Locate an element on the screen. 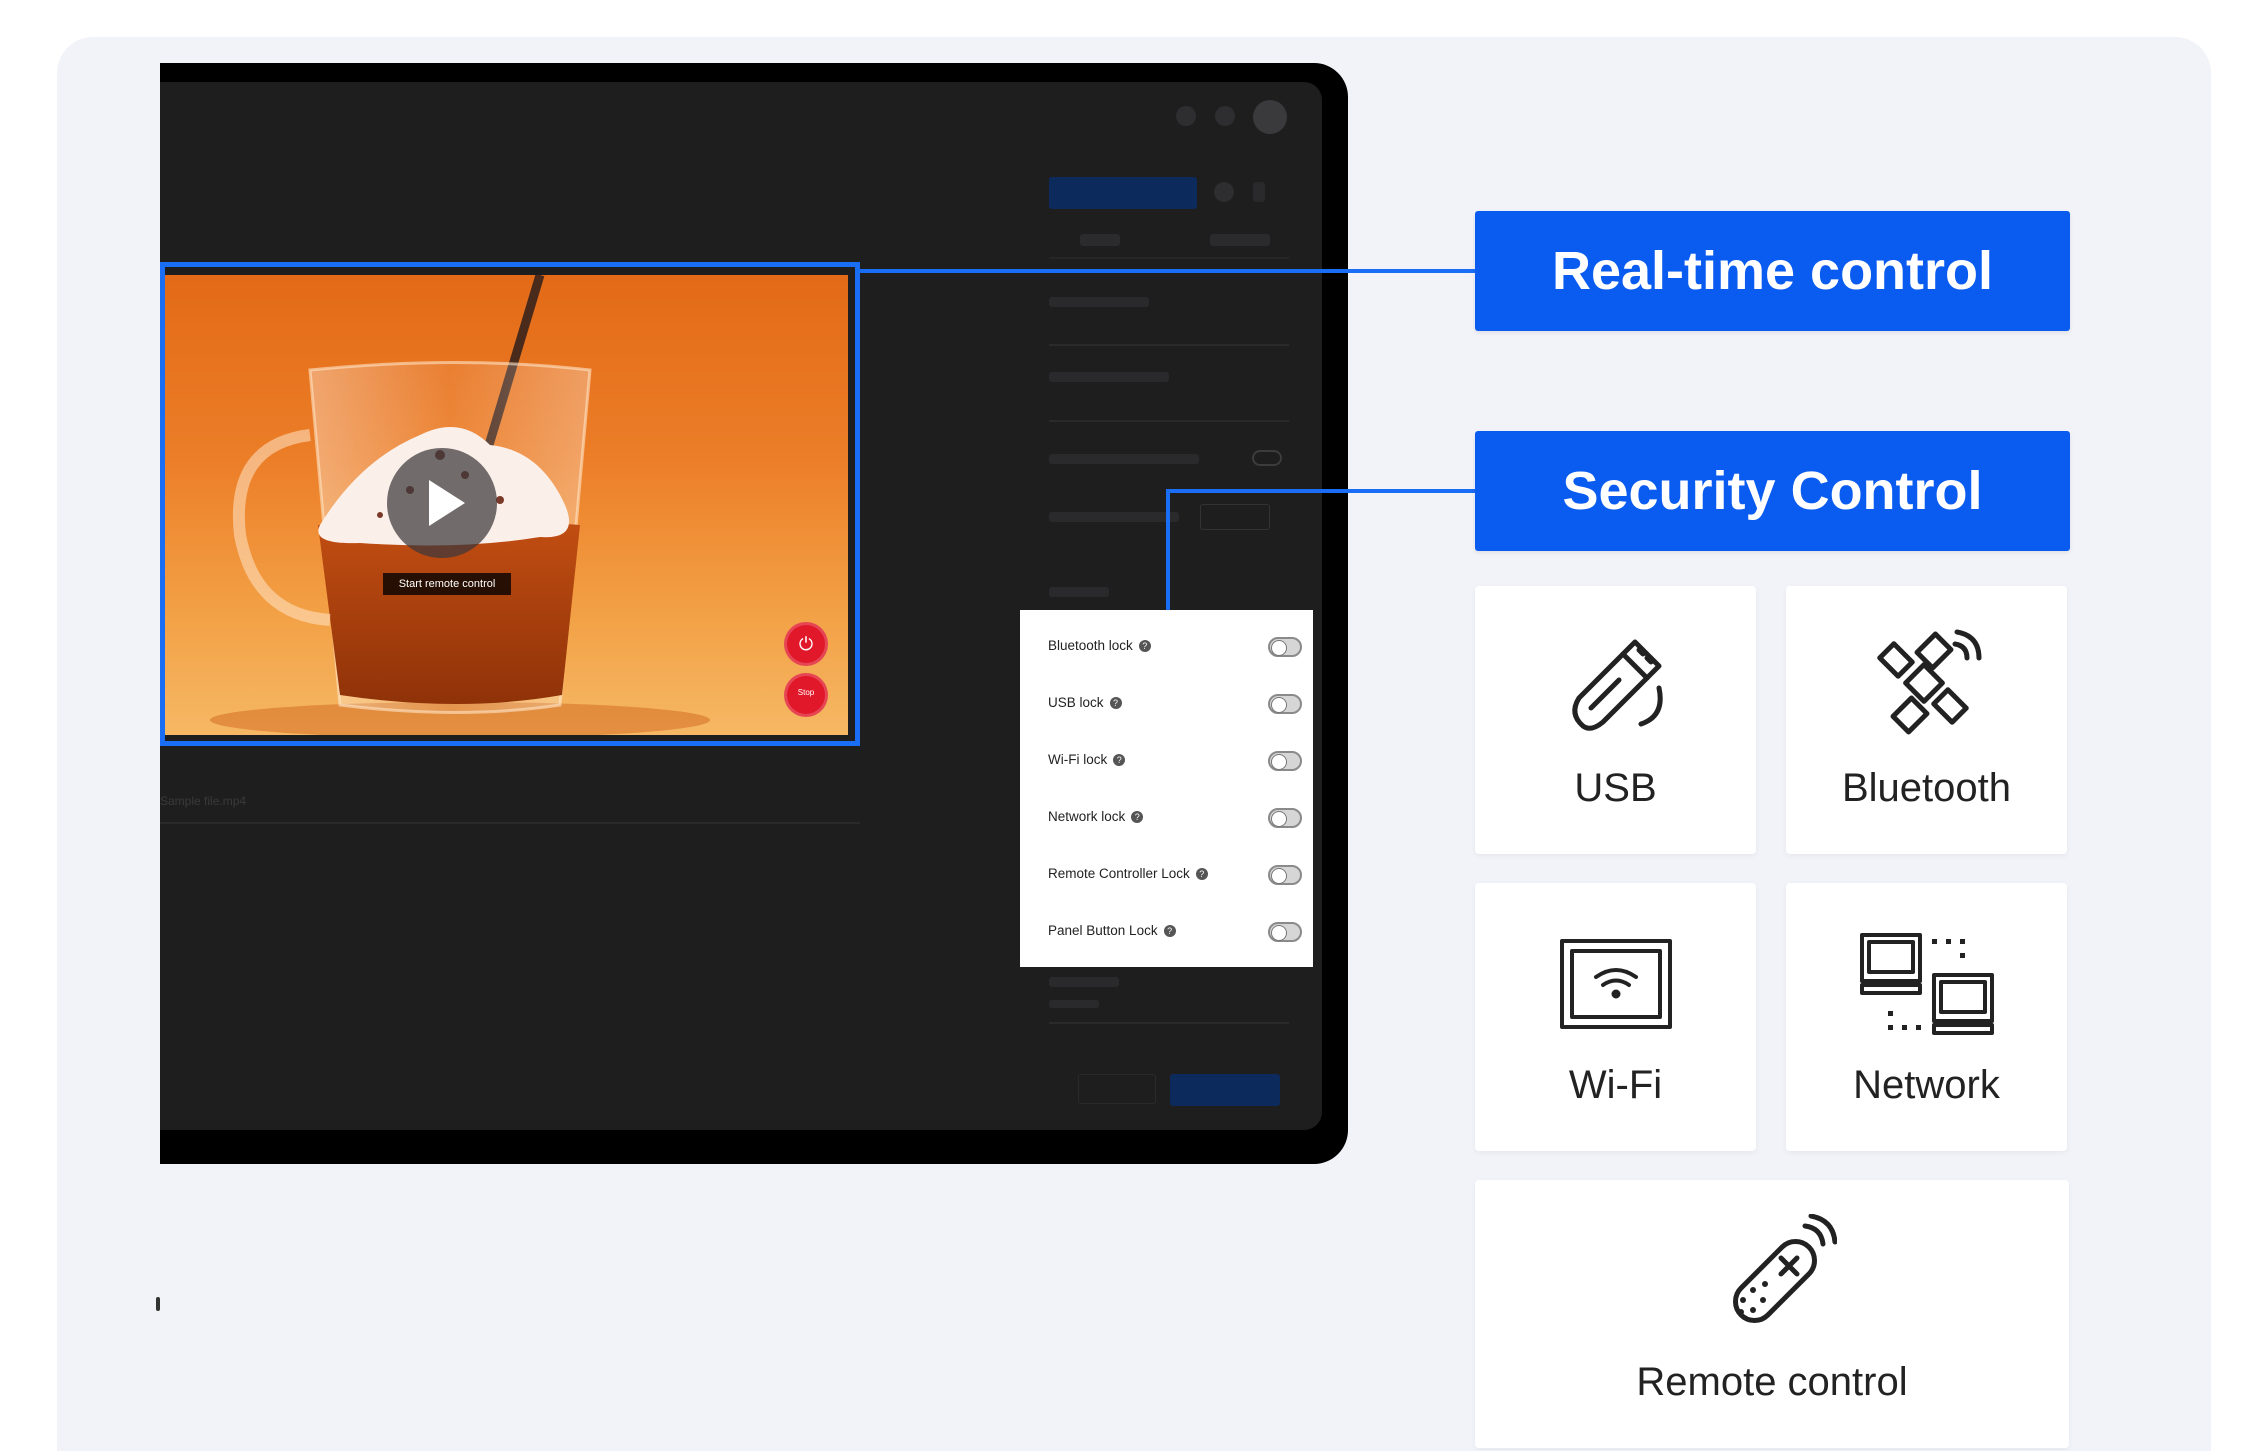 Image resolution: width=2249 pixels, height=1451 pixels. lock-label-text: USB lock is located at coordinates (1076, 702).